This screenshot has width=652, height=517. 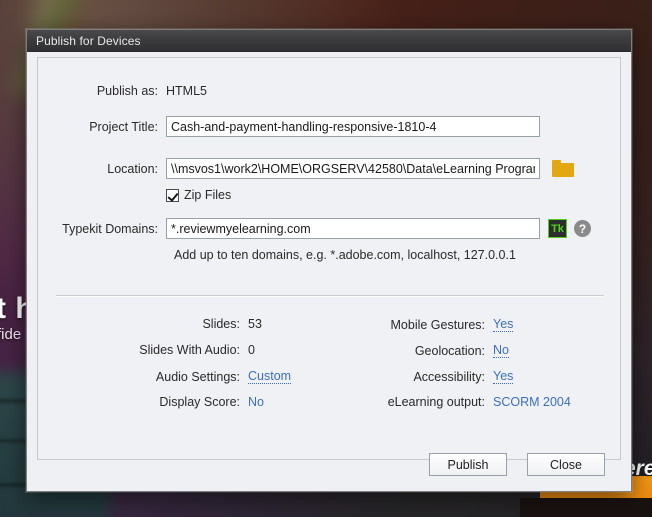 What do you see at coordinates (255, 324) in the screenshot?
I see `slides-value: 53` at bounding box center [255, 324].